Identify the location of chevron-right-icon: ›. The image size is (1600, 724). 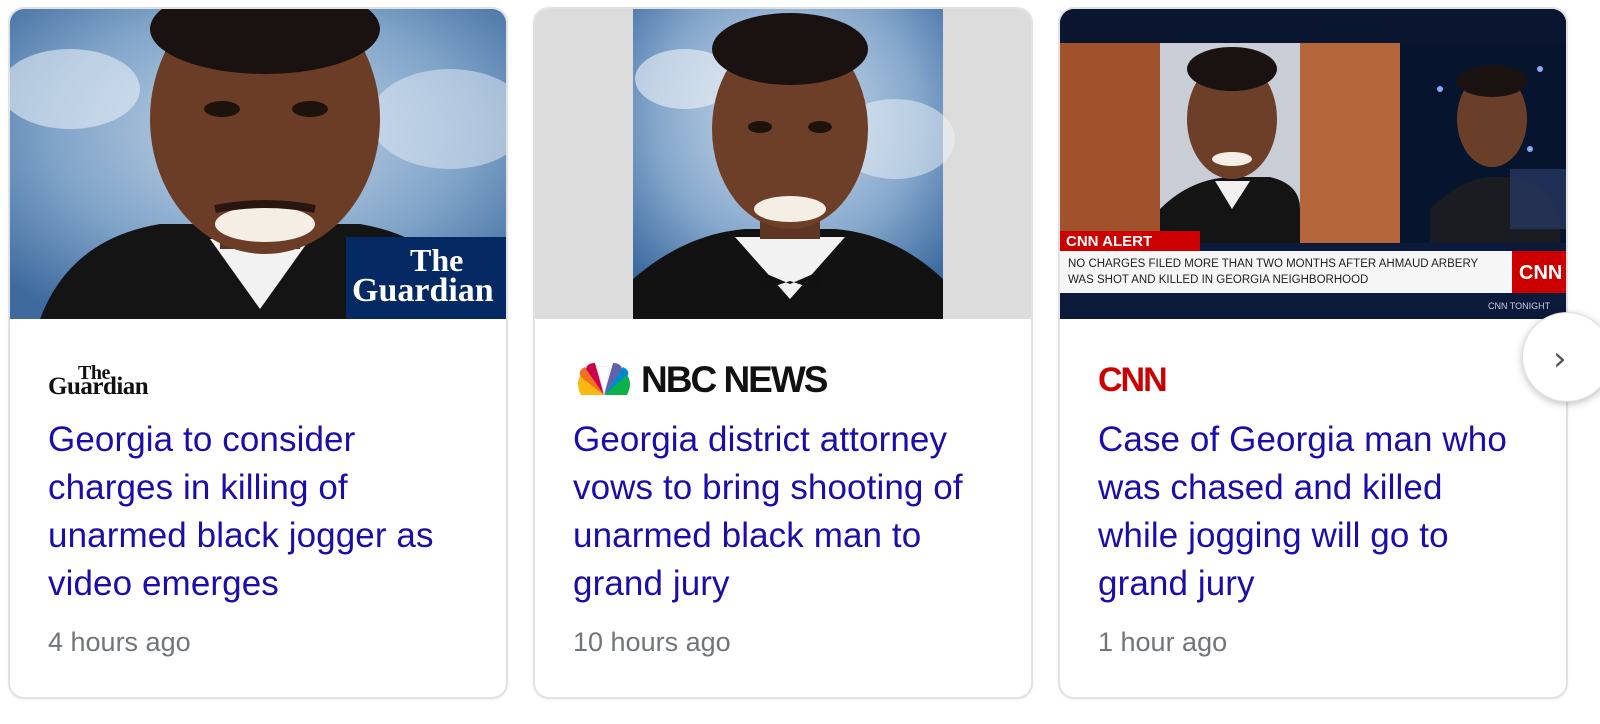
(1560, 359).